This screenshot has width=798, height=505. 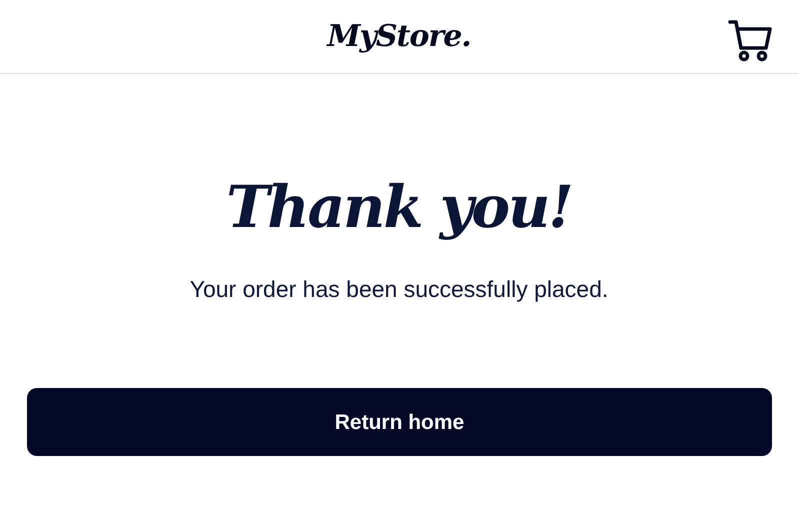 What do you see at coordinates (399, 208) in the screenshot?
I see `thank-you-heading: Thank you!` at bounding box center [399, 208].